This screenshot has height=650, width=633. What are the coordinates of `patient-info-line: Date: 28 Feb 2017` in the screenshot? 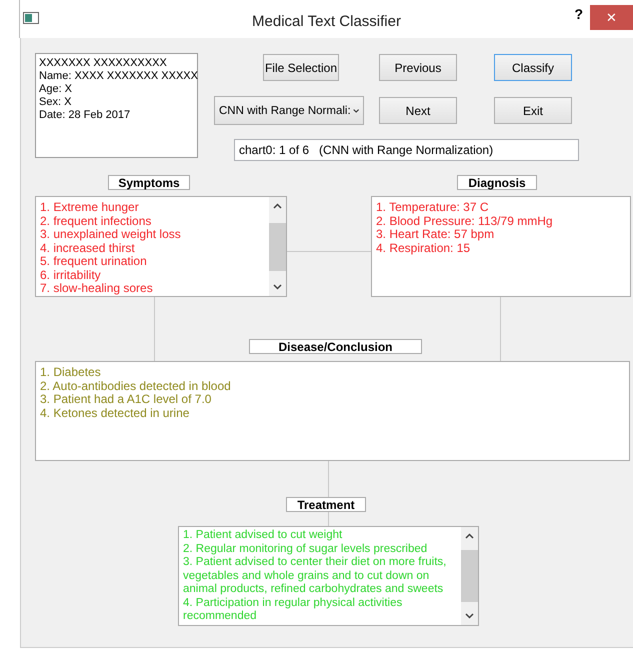 It's located at (85, 115).